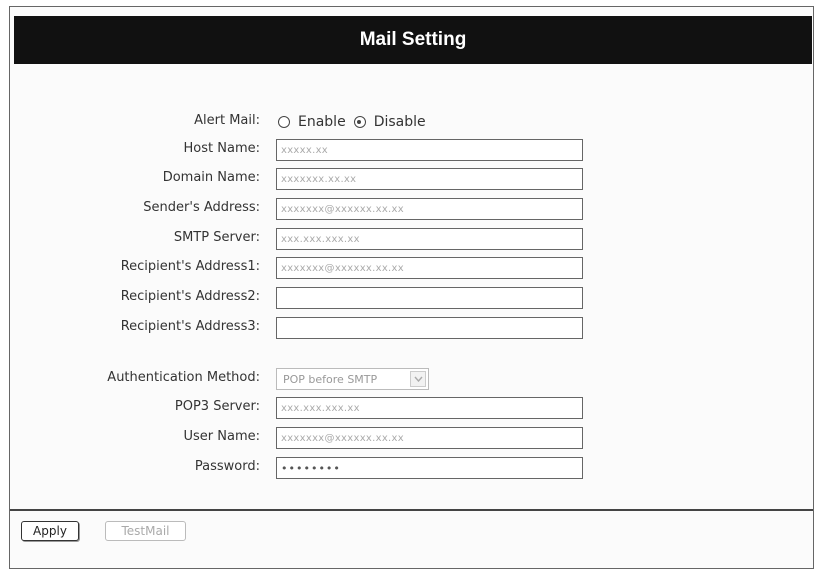 The image size is (826, 579). I want to click on recipient-address3-label: Recipient's Address3:, so click(190, 326).